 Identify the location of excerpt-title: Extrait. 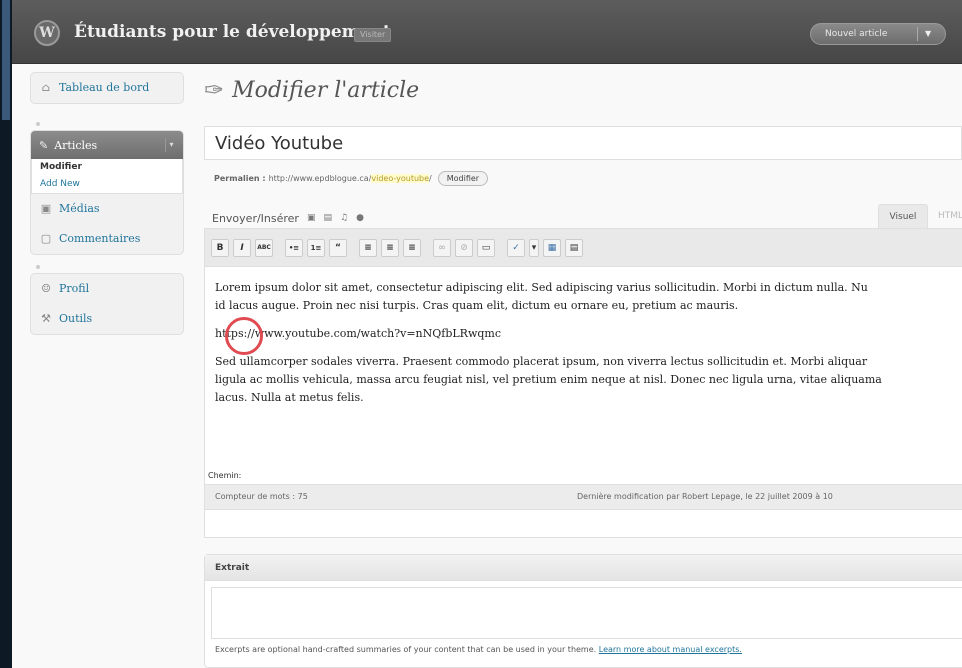
(583, 568).